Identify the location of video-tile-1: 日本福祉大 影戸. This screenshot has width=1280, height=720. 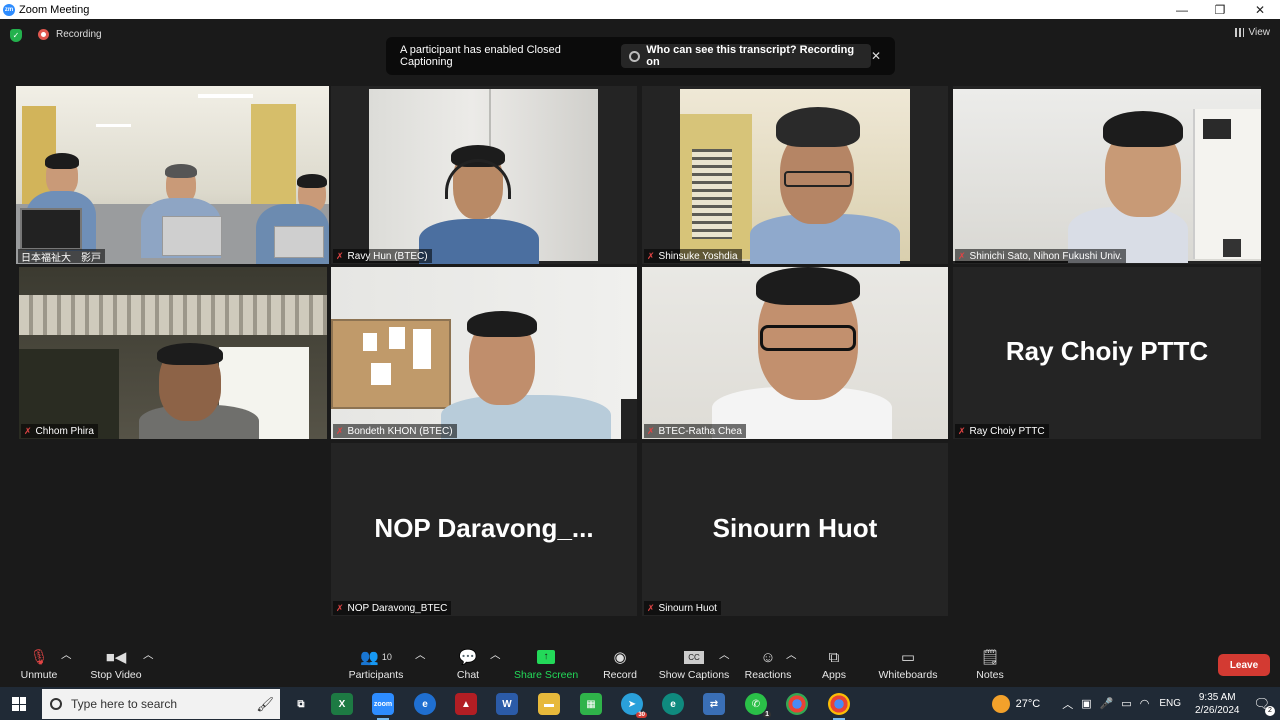
(172, 175).